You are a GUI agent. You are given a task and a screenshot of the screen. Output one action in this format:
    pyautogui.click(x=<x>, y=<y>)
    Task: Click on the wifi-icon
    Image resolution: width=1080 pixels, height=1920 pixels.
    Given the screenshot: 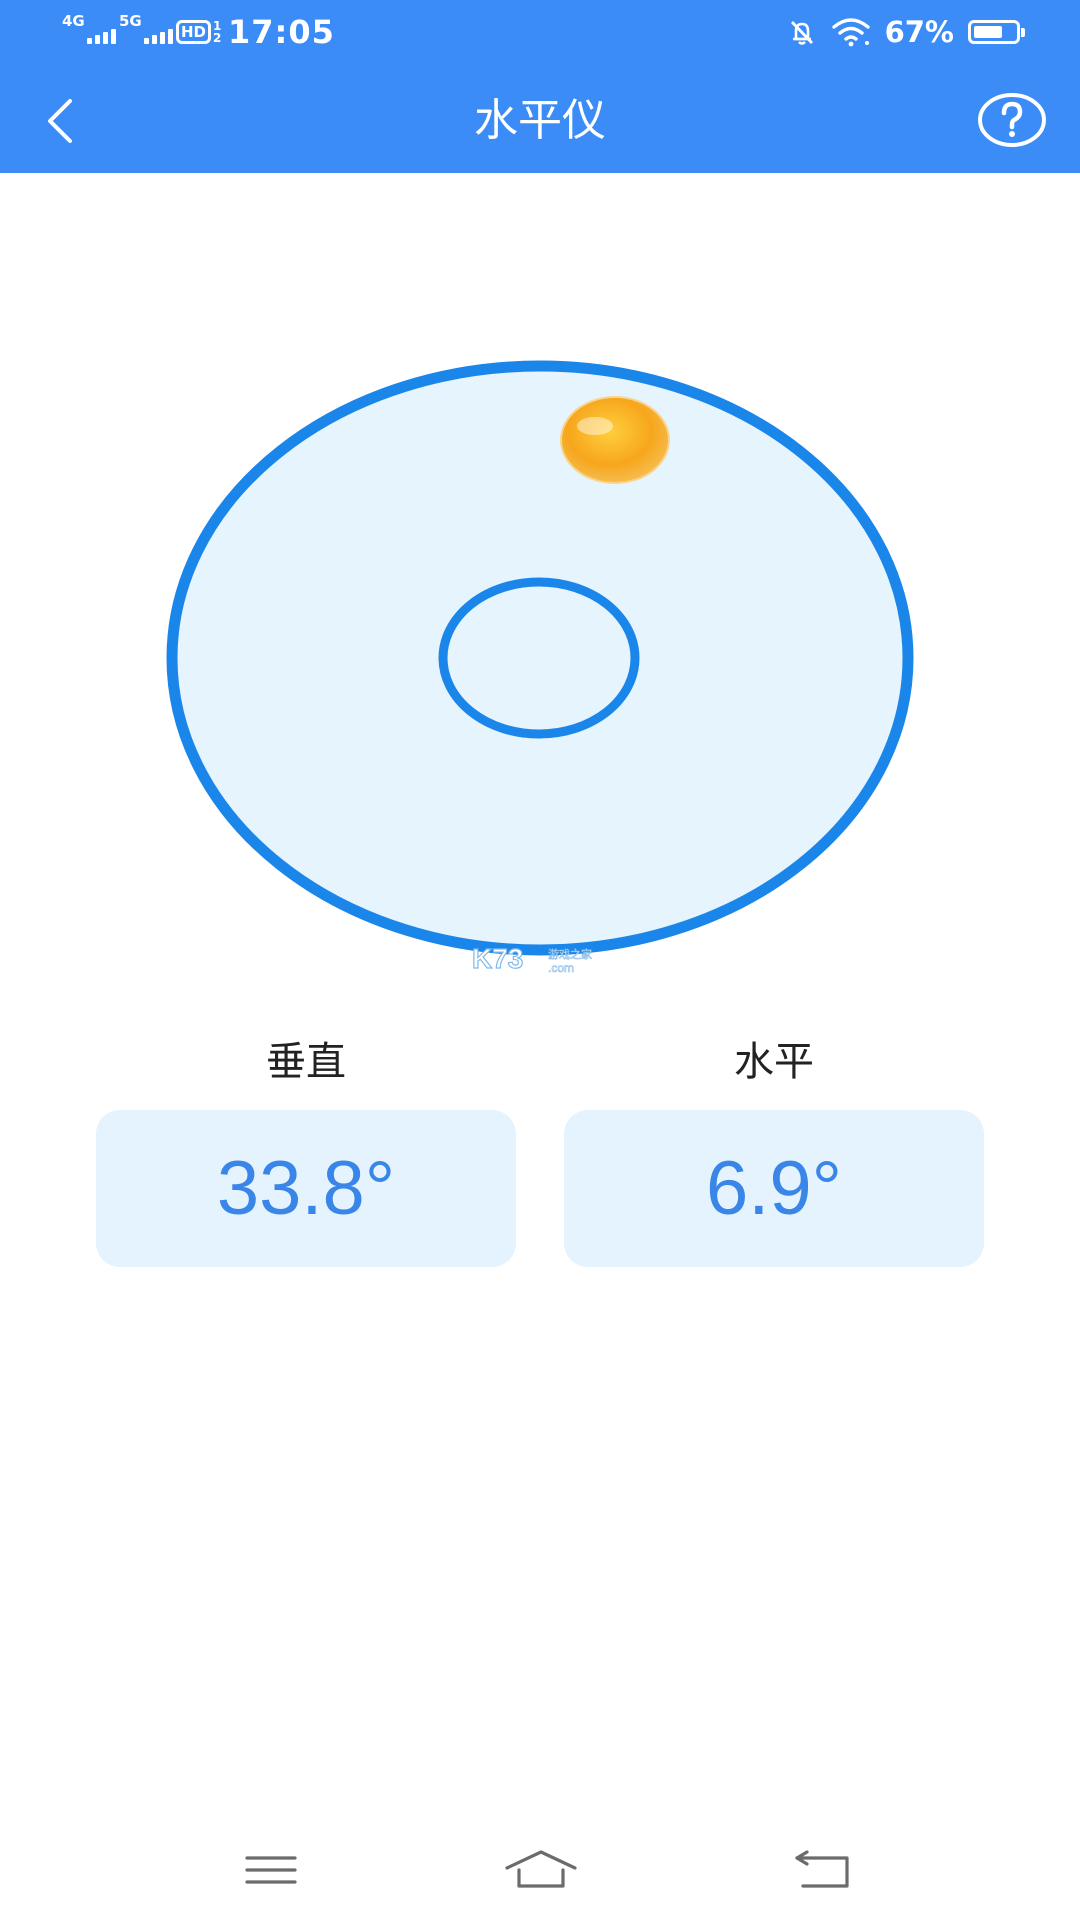 What is the action you would take?
    pyautogui.click(x=850, y=32)
    